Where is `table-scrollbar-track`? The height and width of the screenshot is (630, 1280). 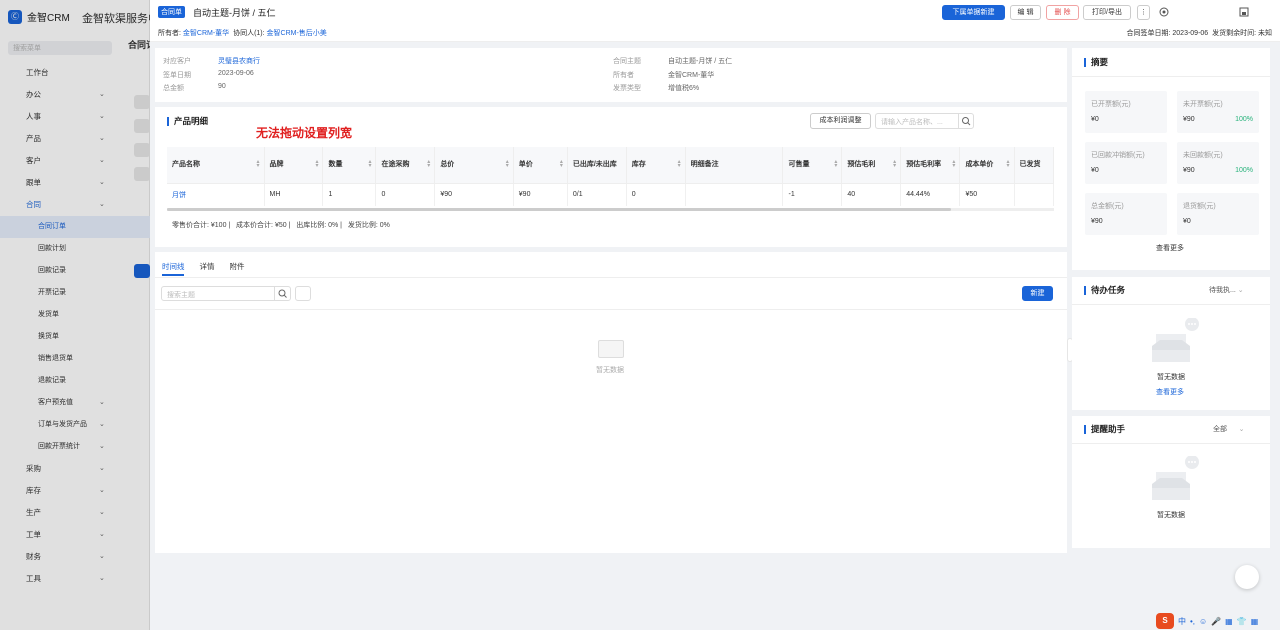
table-scrollbar-track is located at coordinates (610, 209).